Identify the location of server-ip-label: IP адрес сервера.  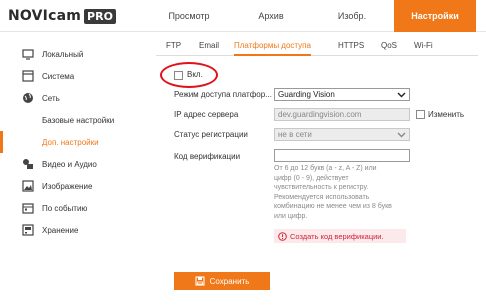
(206, 114).